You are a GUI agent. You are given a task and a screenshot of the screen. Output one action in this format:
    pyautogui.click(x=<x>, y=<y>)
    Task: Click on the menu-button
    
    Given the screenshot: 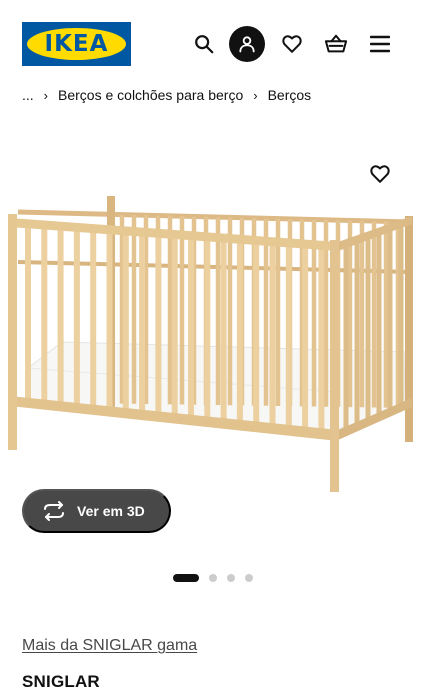 What is the action you would take?
    pyautogui.click(x=380, y=44)
    